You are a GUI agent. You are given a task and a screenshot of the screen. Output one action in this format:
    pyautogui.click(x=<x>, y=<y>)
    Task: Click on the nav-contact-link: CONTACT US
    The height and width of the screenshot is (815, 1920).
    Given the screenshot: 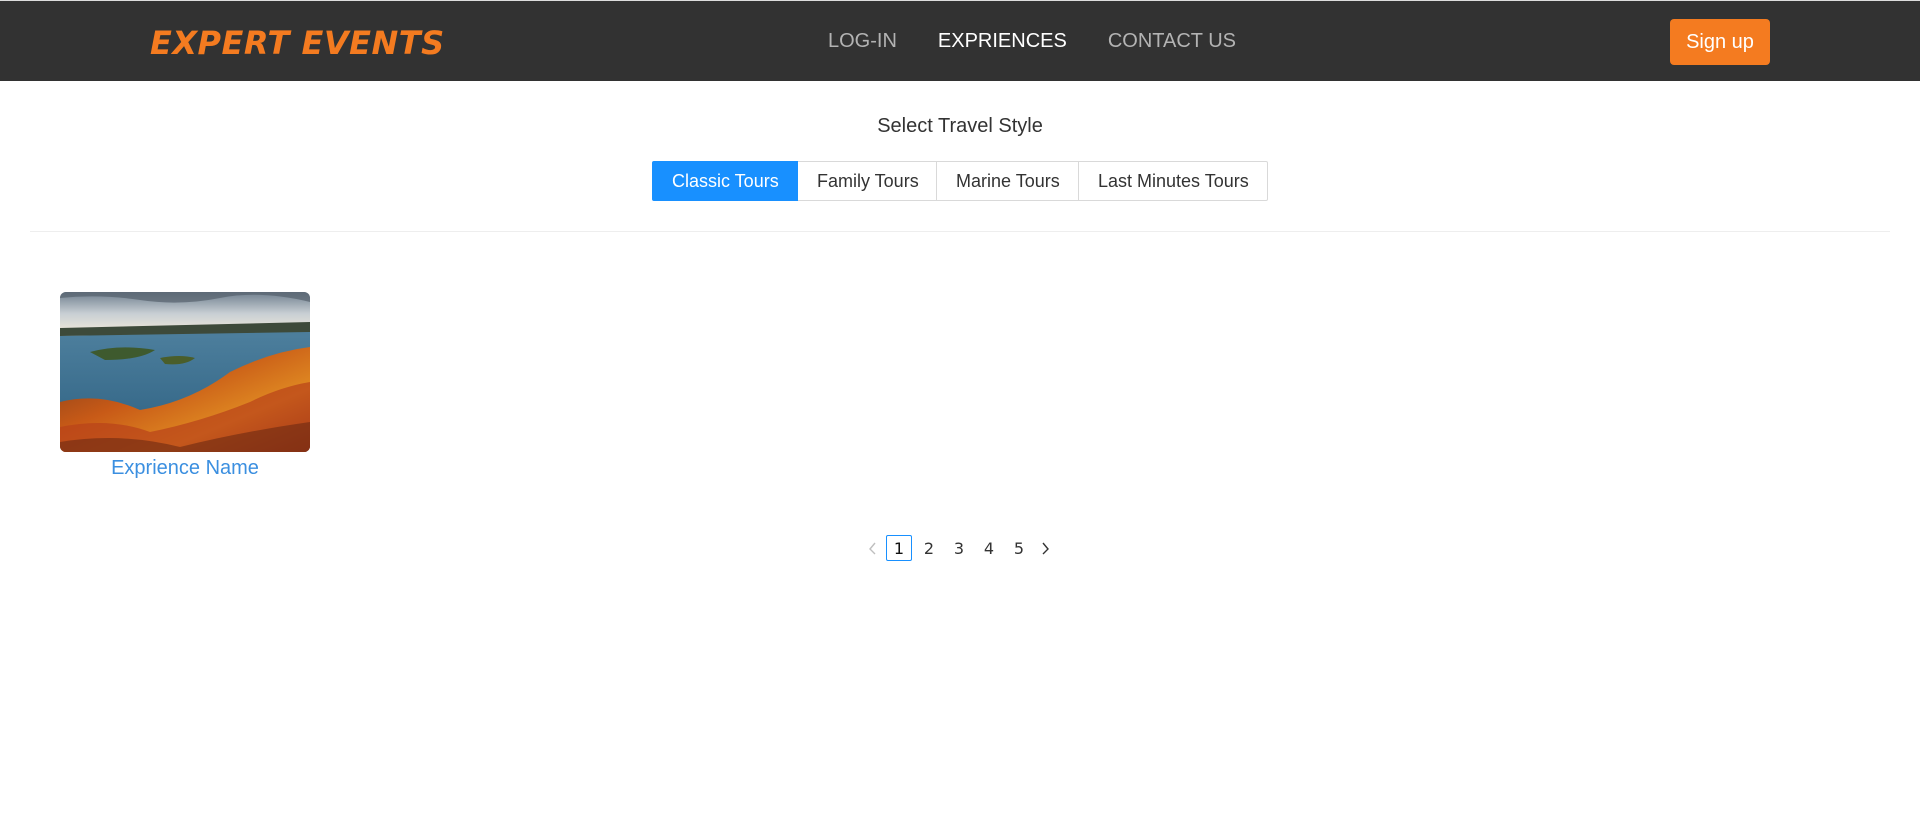 What is the action you would take?
    pyautogui.click(x=1172, y=41)
    